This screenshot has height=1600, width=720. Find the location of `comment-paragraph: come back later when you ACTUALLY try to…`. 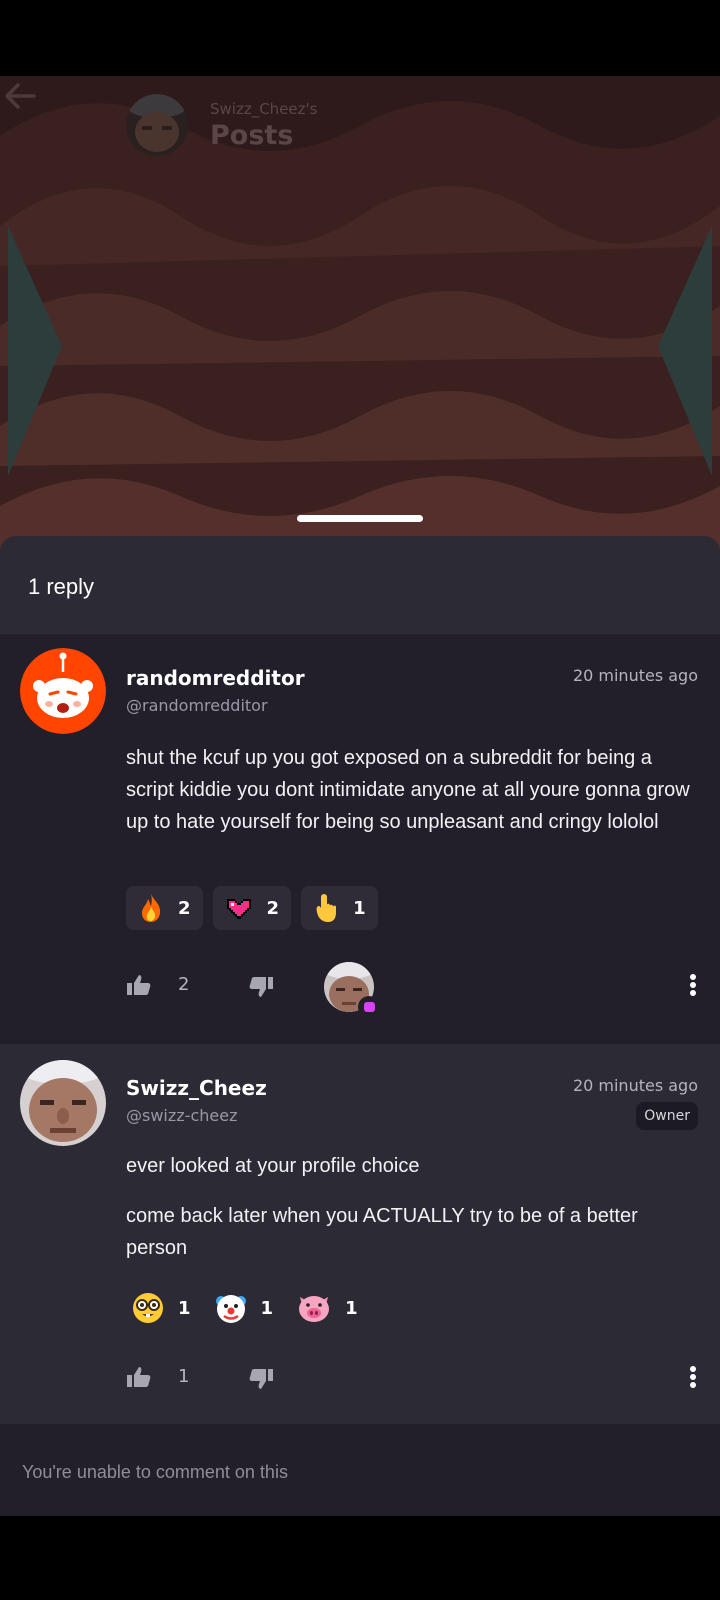

comment-paragraph: come back later when you ACTUALLY try to… is located at coordinates (382, 1232).